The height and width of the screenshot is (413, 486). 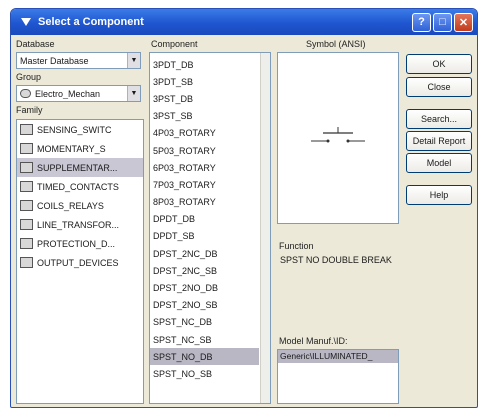 I want to click on list-item: DPST_2NC_SB, so click(x=204, y=270).